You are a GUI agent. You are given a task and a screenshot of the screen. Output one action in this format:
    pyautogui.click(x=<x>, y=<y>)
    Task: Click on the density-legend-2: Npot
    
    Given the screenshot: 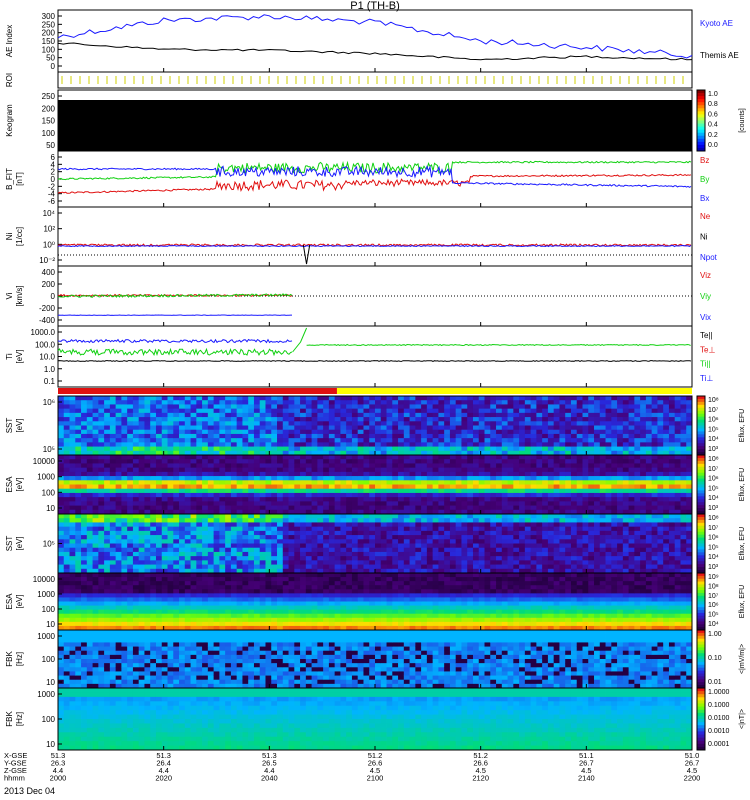 What is the action you would take?
    pyautogui.click(x=709, y=257)
    